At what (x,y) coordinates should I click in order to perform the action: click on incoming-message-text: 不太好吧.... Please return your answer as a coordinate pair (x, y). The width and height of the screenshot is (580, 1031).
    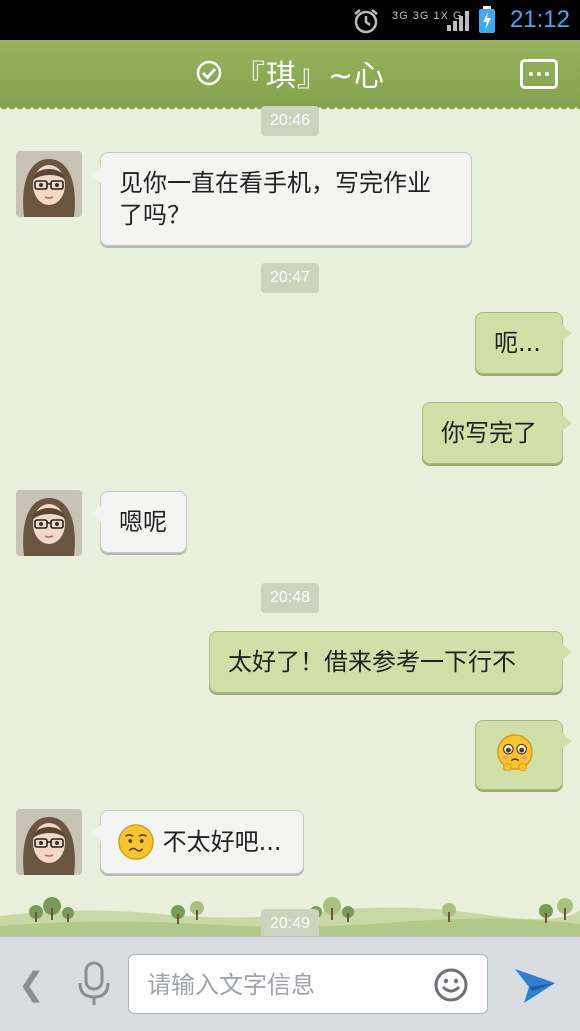
    Looking at the image, I should click on (222, 842).